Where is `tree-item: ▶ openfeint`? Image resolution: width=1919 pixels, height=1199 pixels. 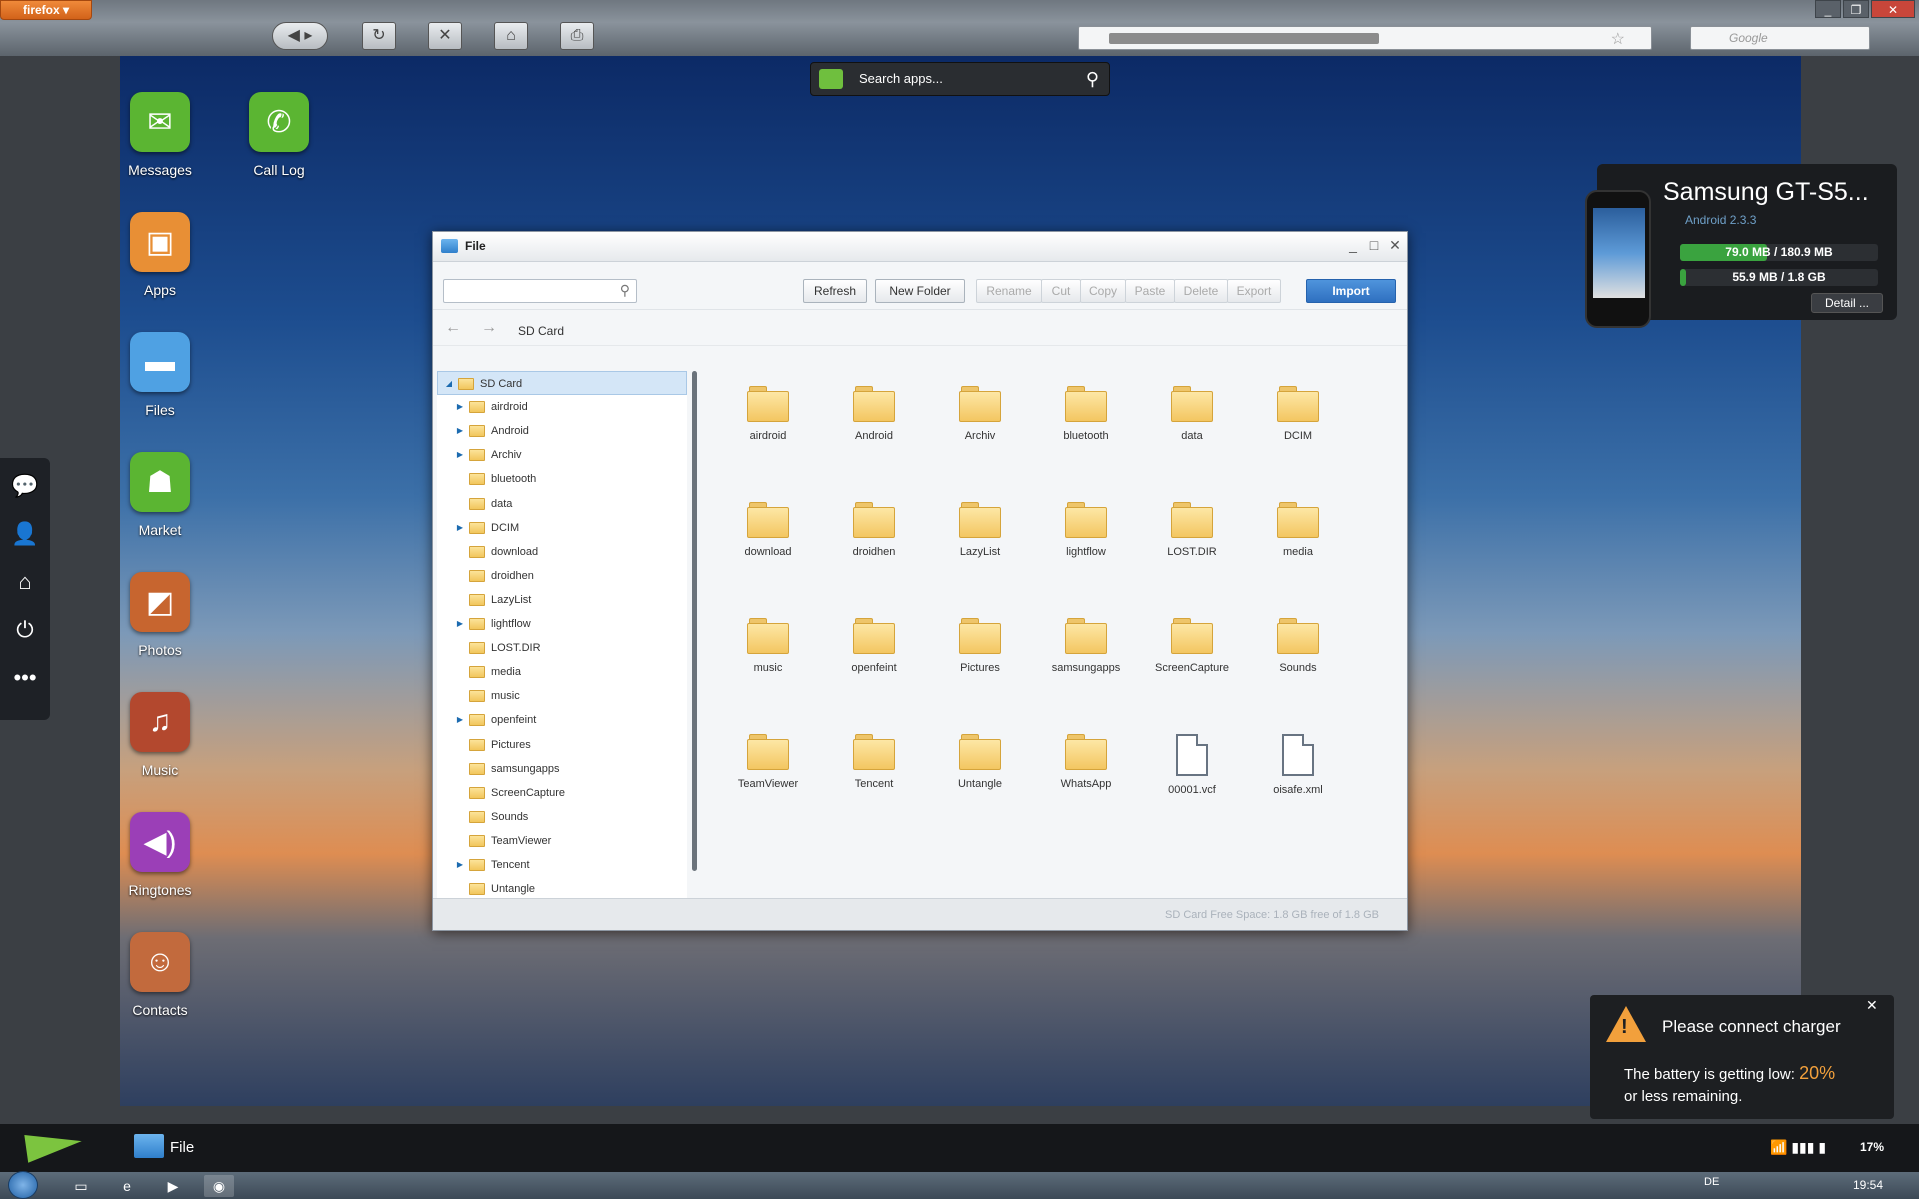 tree-item: ▶ openfeint is located at coordinates (562, 720).